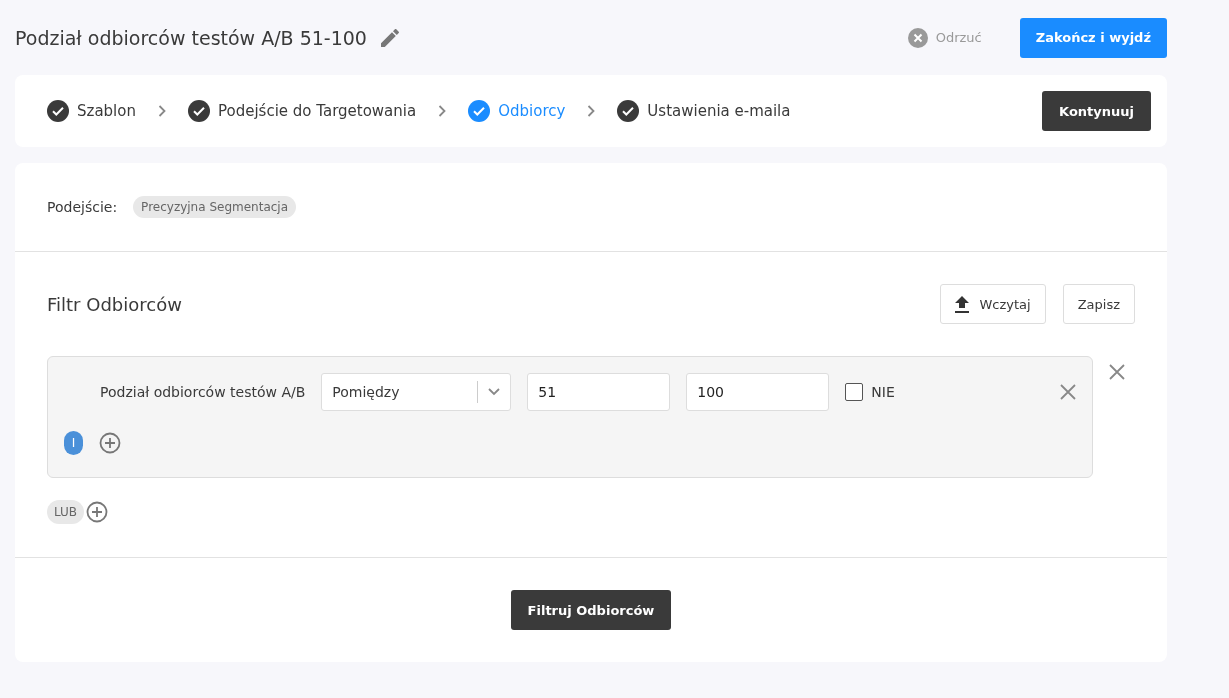 Image resolution: width=1229 pixels, height=698 pixels. I want to click on checkbox, so click(854, 392).